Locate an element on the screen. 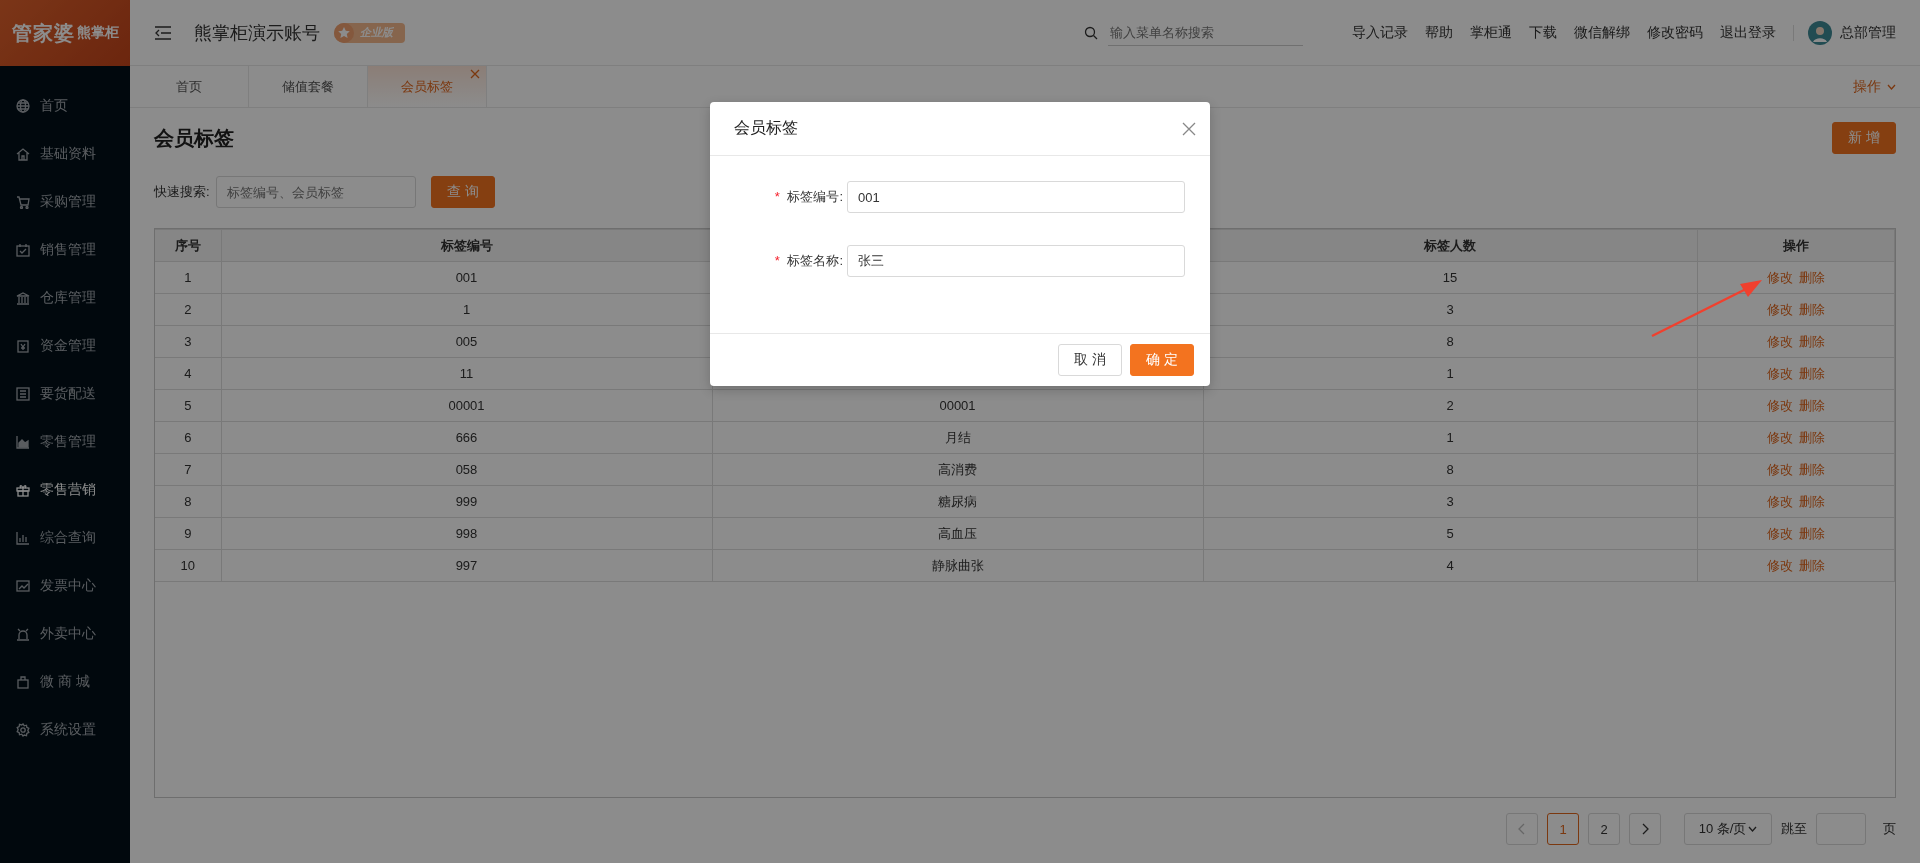 The height and width of the screenshot is (863, 1920). column-header: 标签编号 is located at coordinates (466, 245).